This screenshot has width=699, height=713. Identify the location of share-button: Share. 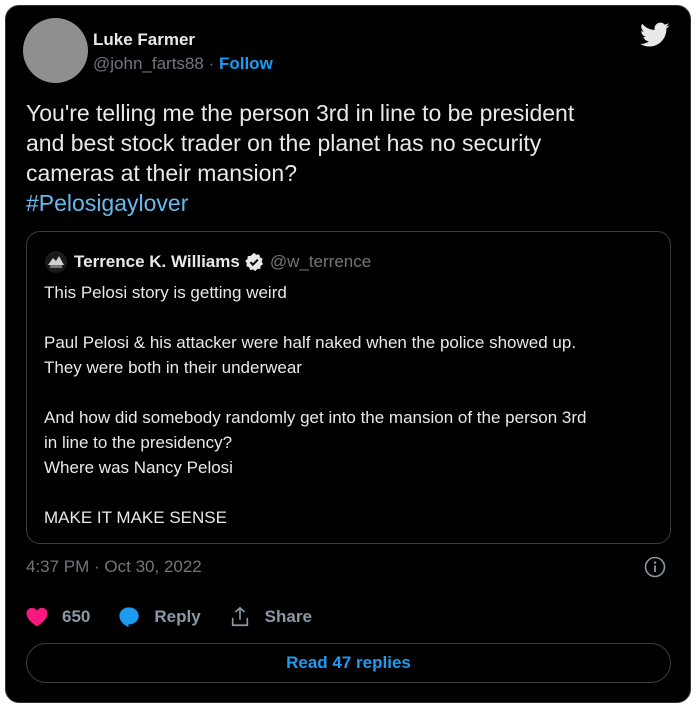
(270, 617).